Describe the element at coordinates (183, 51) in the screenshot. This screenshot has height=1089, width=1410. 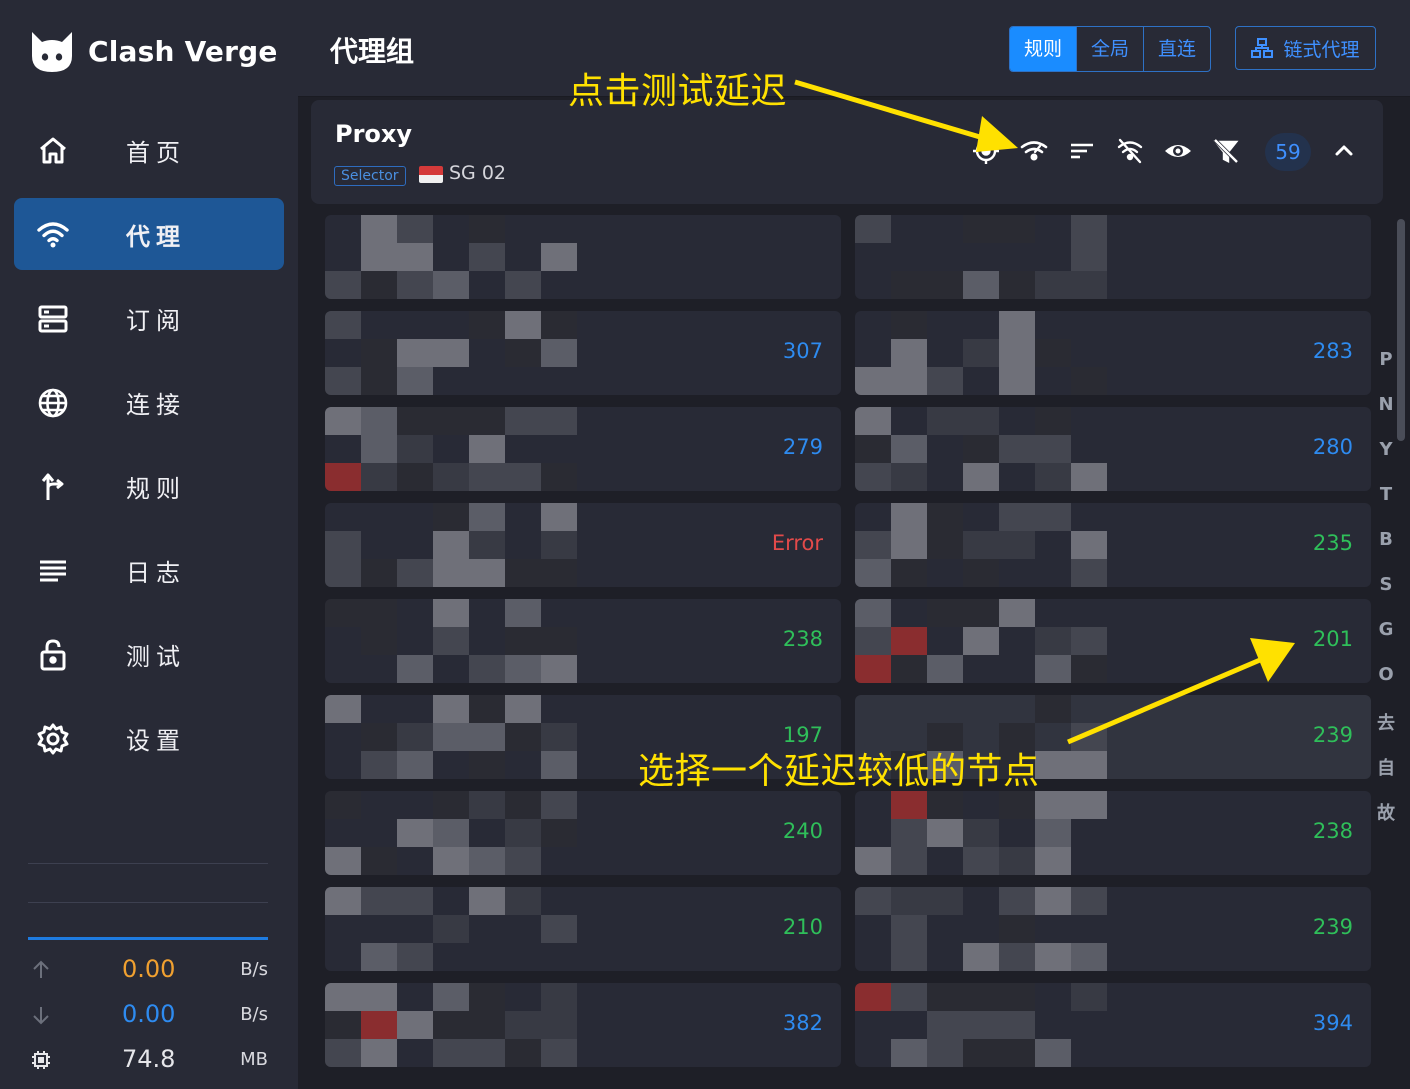
I see `app-name: Clash Verge` at that location.